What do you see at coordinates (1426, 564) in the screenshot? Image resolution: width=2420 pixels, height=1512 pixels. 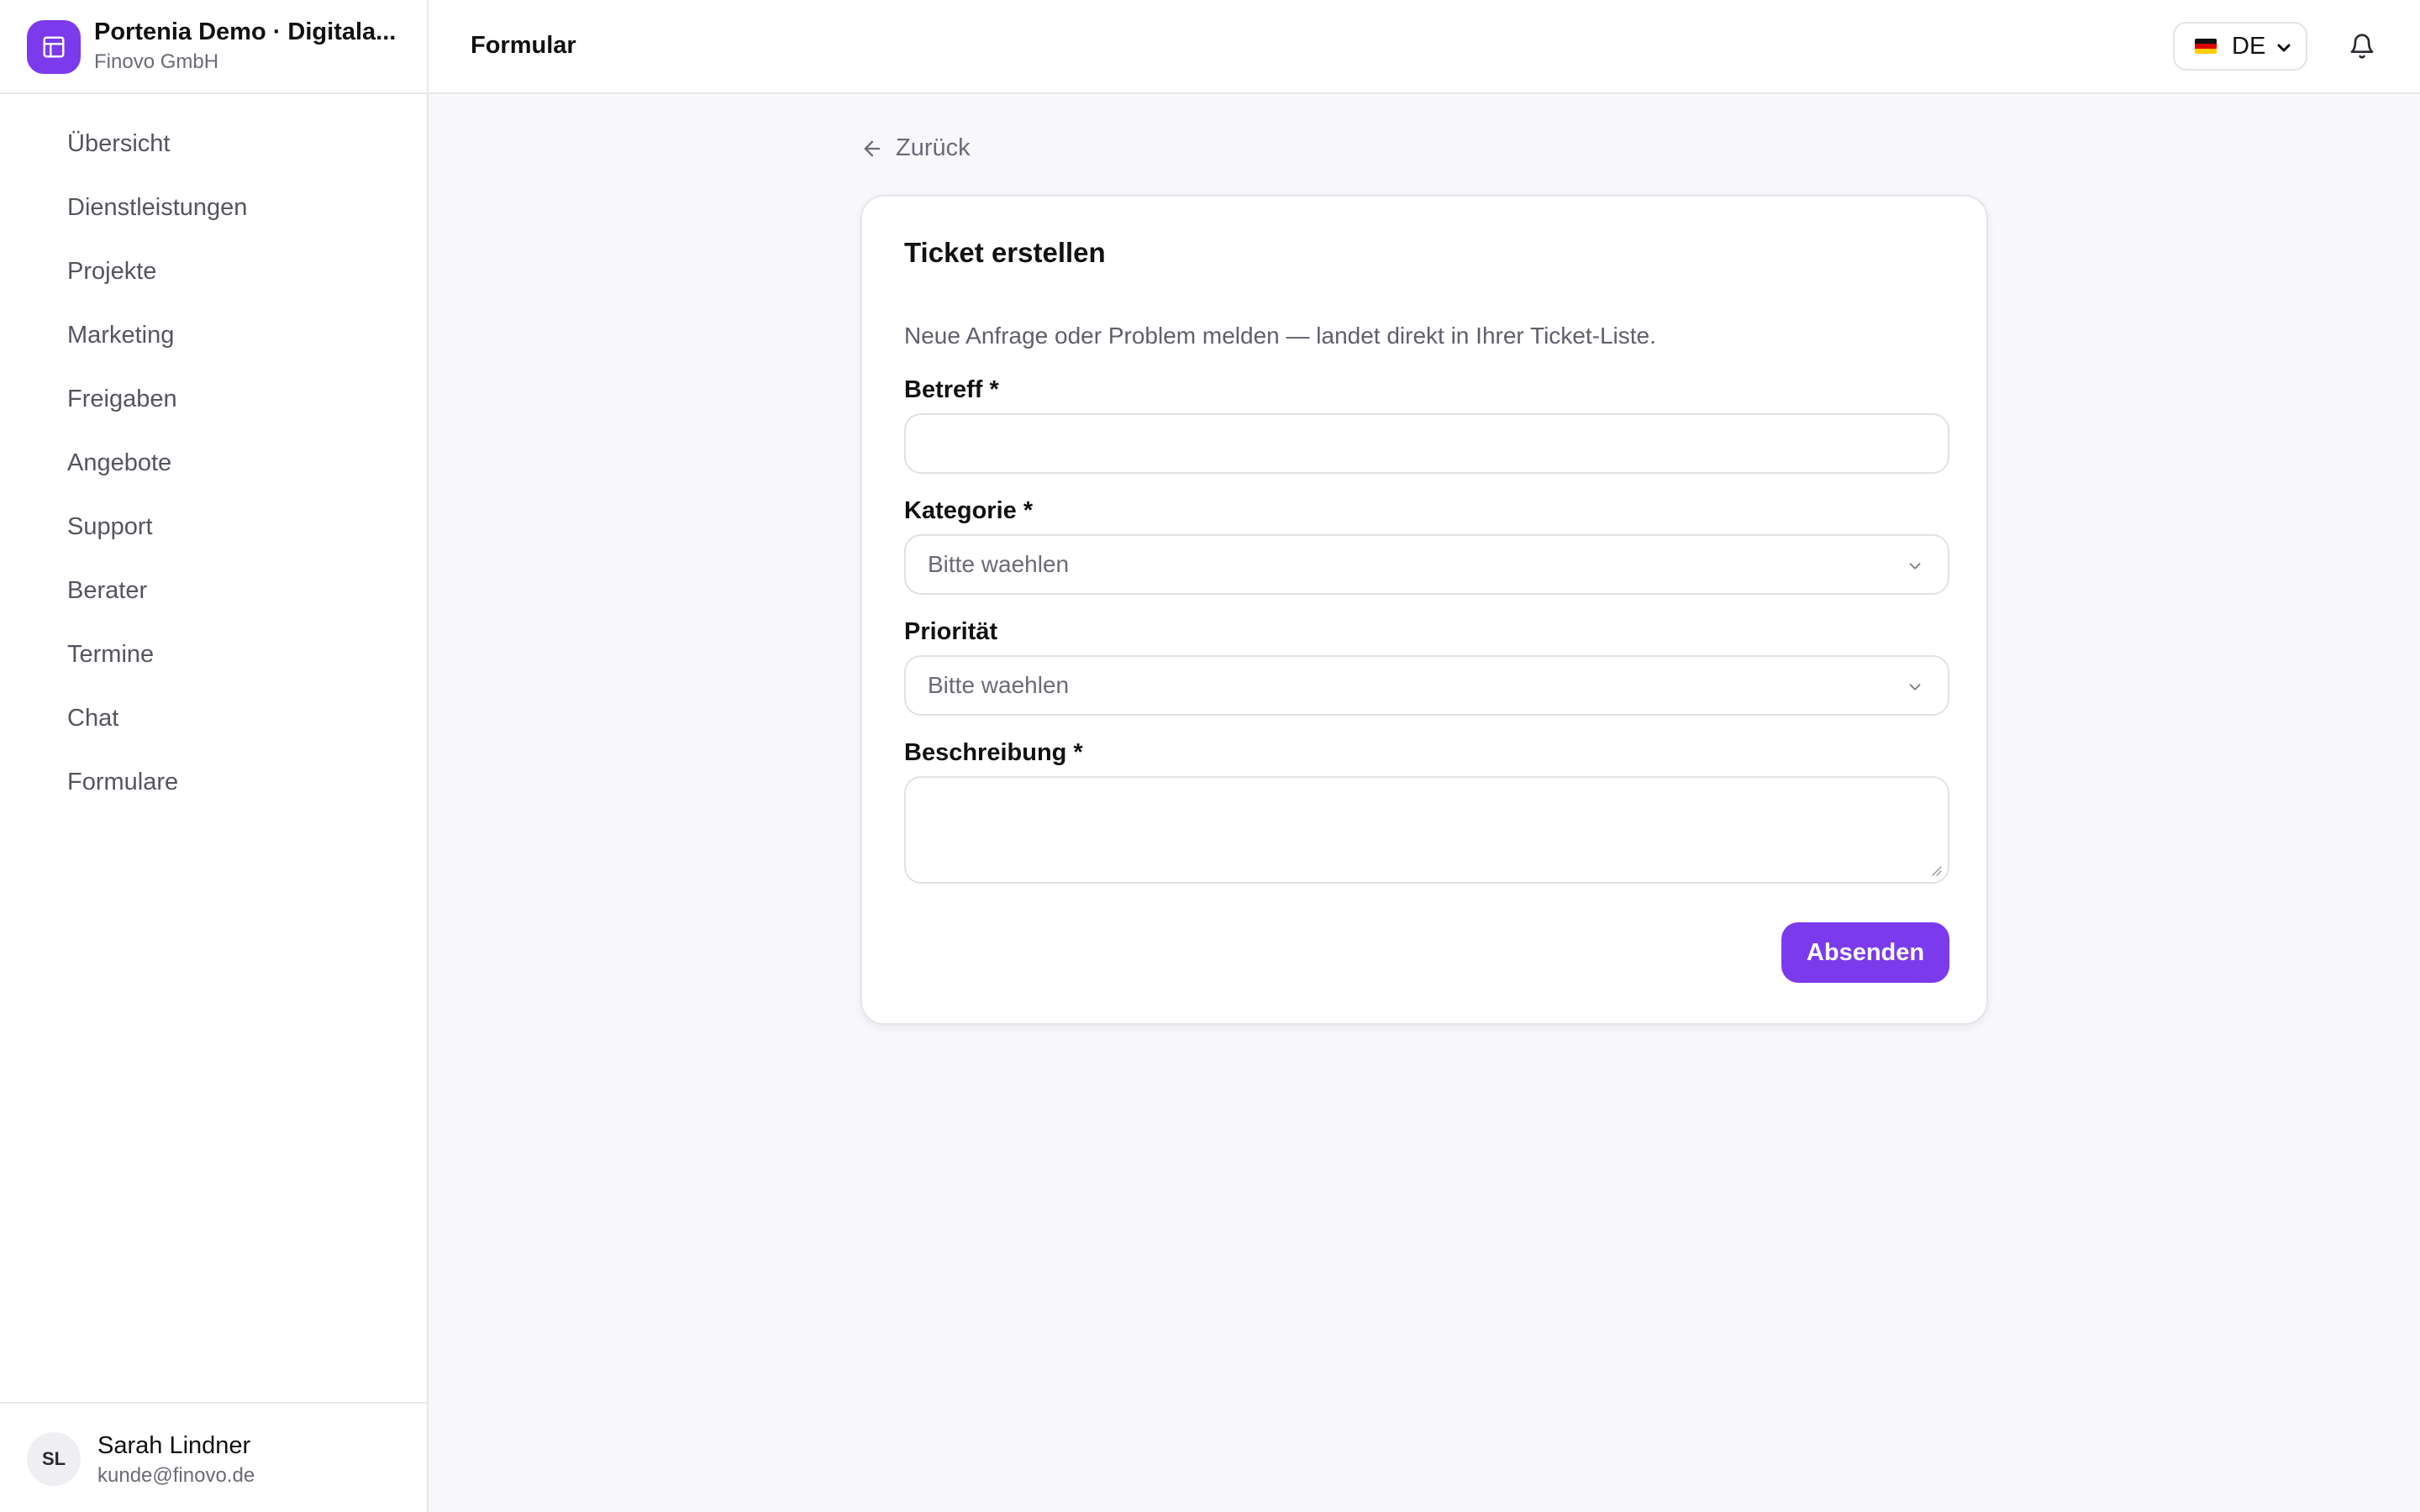 I see `category-select: Bitte waehlen` at bounding box center [1426, 564].